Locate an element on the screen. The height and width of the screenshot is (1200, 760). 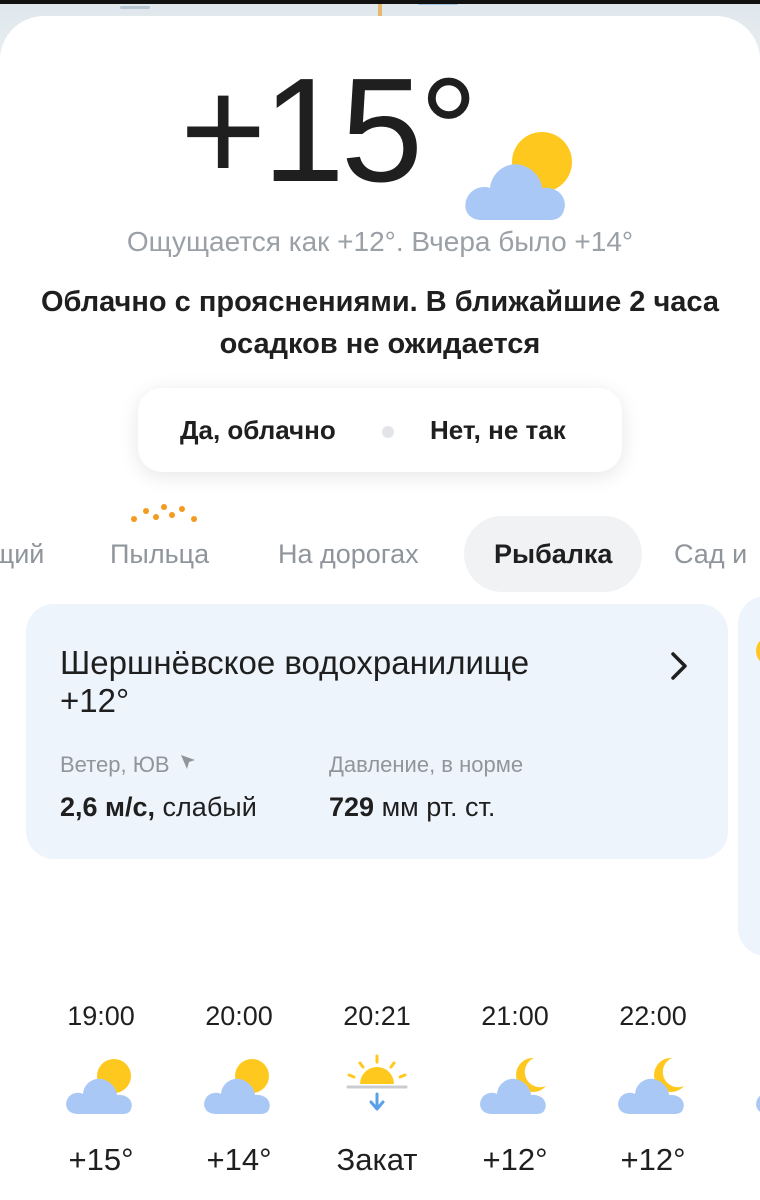
fishing-place-name: Шершнёвское водохранилище is located at coordinates (295, 662).